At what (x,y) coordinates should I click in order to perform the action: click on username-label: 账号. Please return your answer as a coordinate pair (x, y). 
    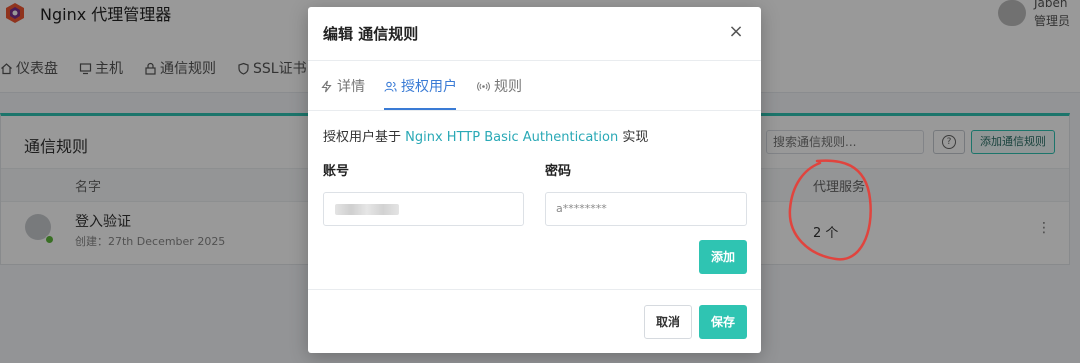
    Looking at the image, I should click on (336, 171).